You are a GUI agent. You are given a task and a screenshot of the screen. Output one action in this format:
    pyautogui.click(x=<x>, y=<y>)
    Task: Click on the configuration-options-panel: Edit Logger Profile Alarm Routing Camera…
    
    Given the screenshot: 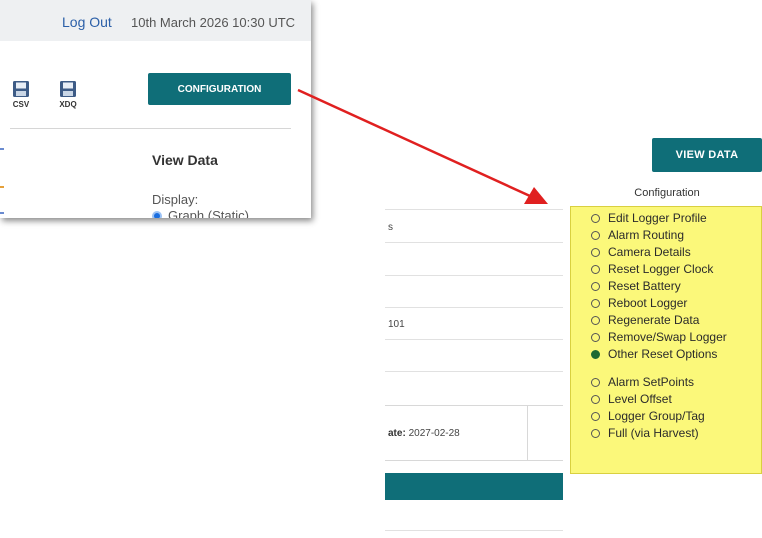 What is the action you would take?
    pyautogui.click(x=666, y=340)
    